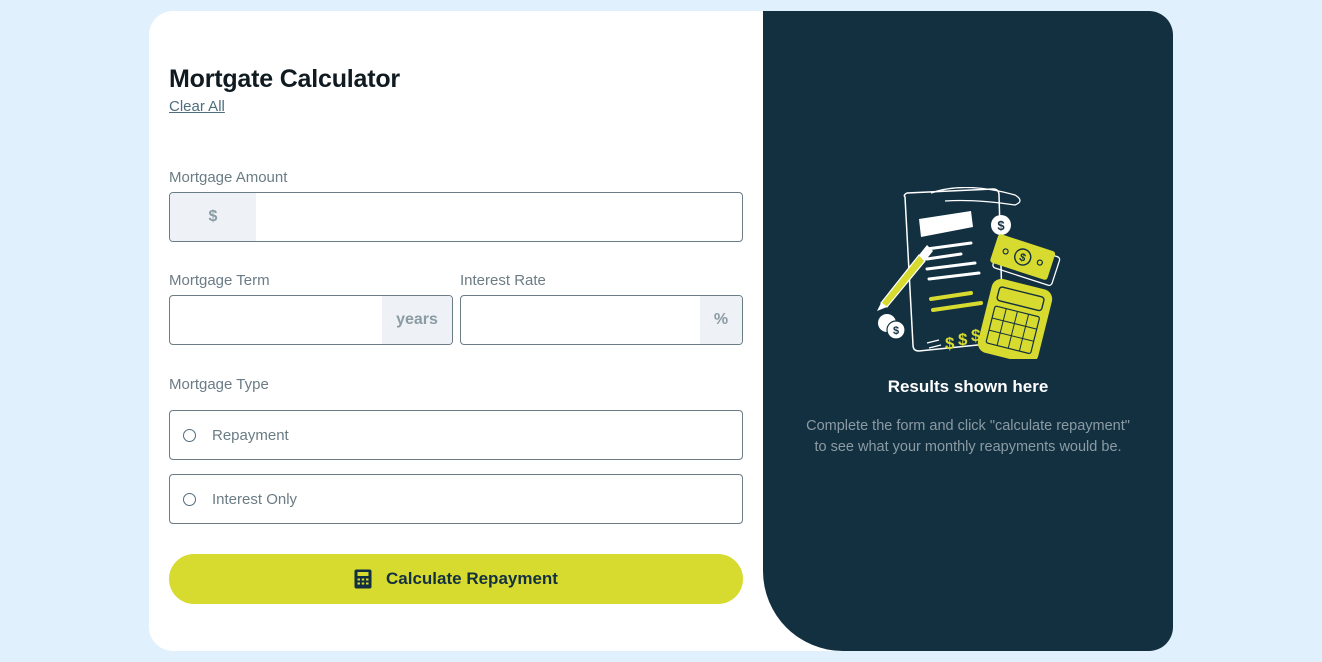  I want to click on interest-rate-label: Interest Rate, so click(503, 280).